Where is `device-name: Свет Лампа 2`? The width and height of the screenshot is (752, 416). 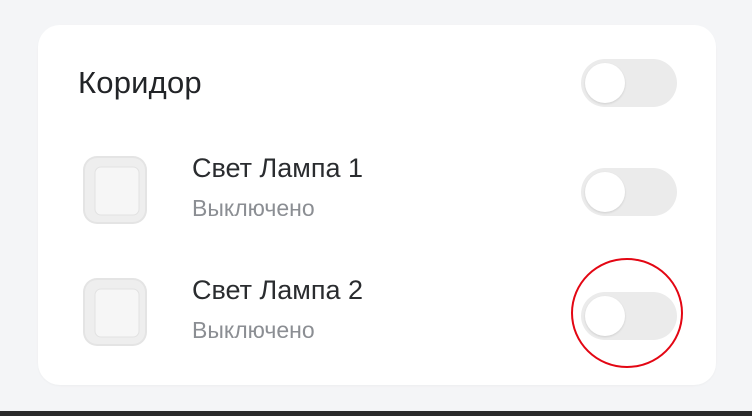
device-name: Свет Лампа 2 is located at coordinates (277, 290).